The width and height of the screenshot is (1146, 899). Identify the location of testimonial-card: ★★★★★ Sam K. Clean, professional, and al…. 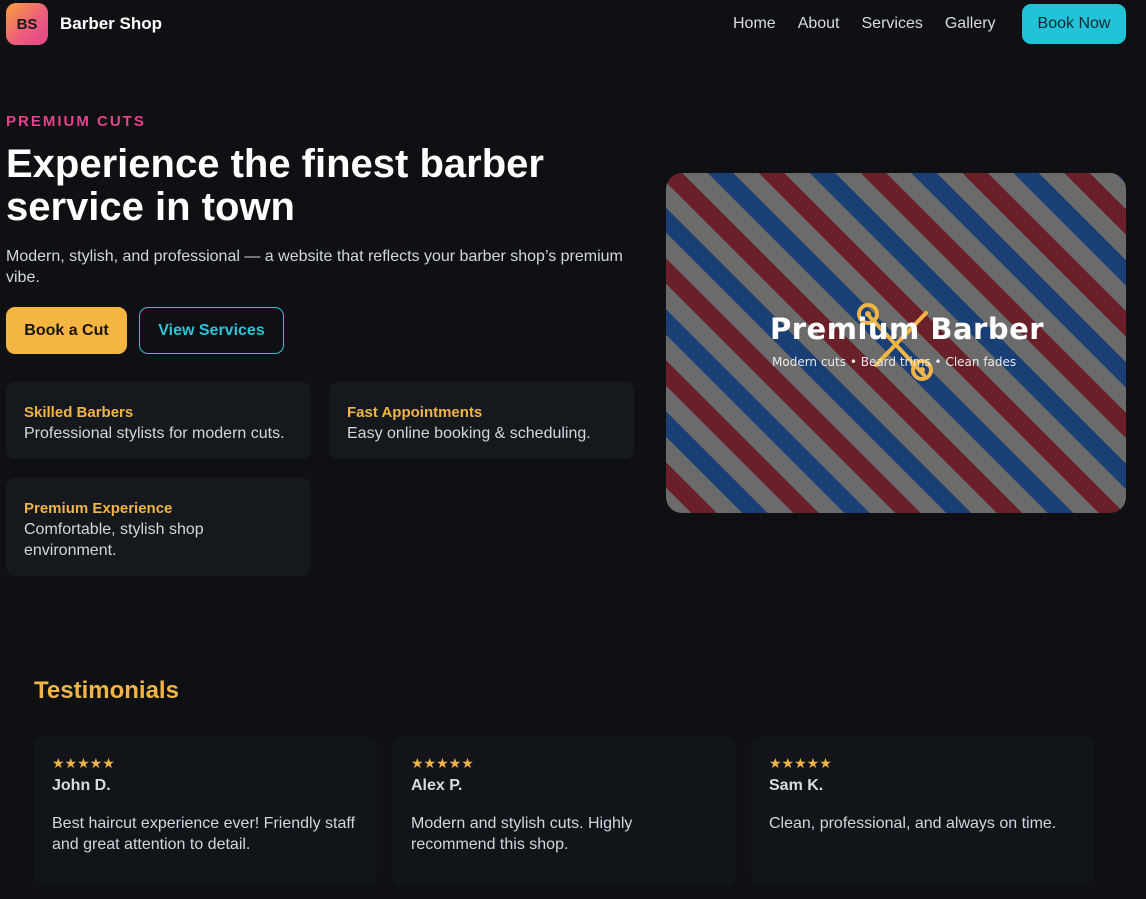
(922, 811).